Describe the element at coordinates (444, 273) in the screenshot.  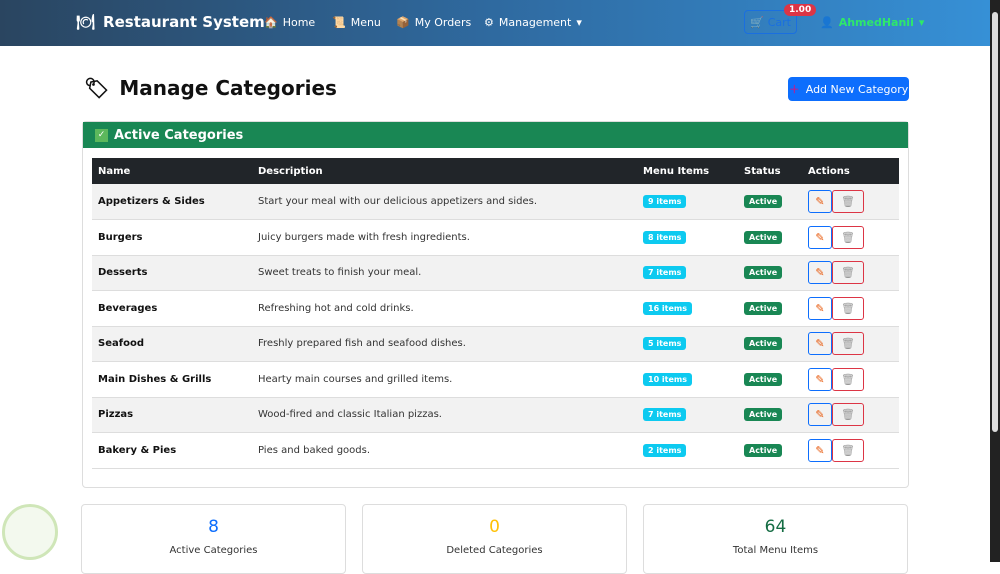
I see `category-description: Sweet treats to finish your meal.` at that location.